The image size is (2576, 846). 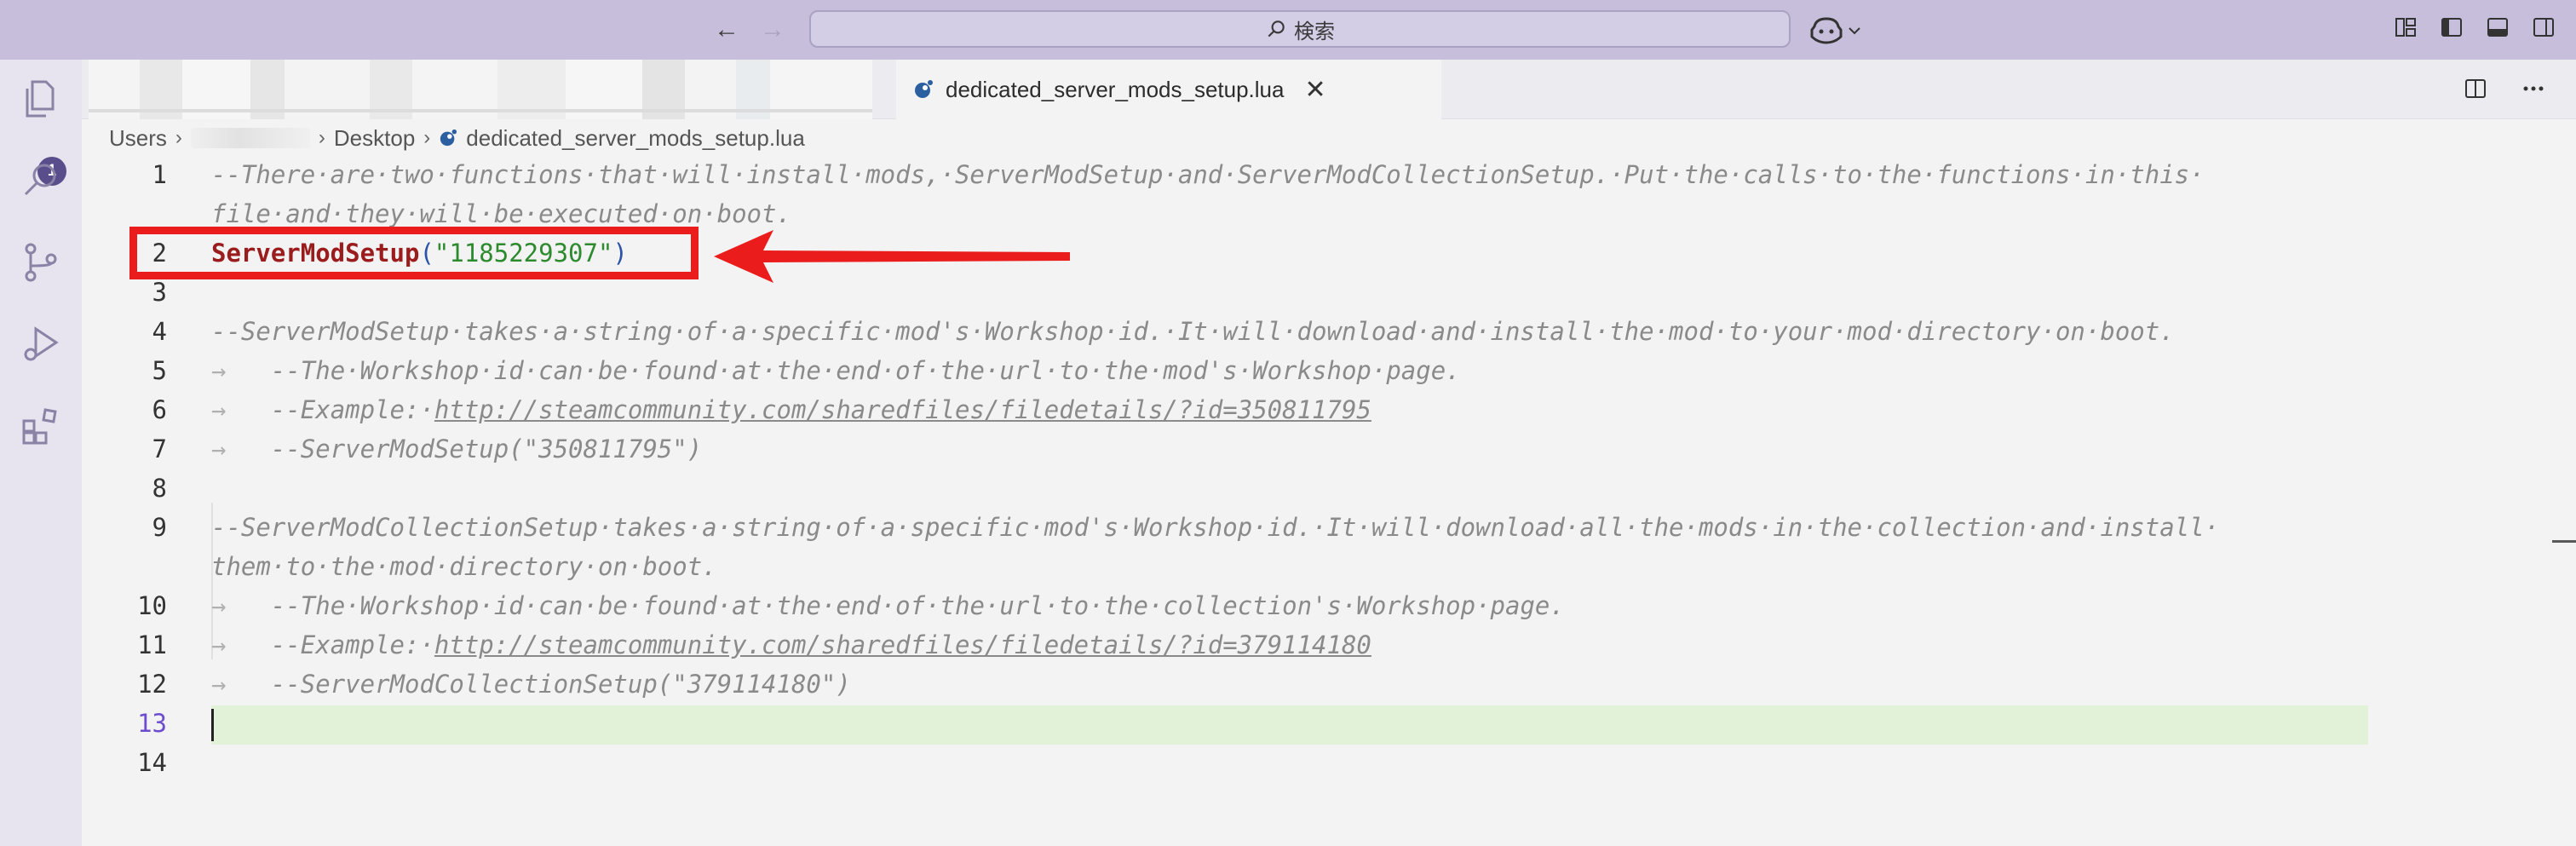 What do you see at coordinates (480, 89) in the screenshot?
I see `blurred-tabs` at bounding box center [480, 89].